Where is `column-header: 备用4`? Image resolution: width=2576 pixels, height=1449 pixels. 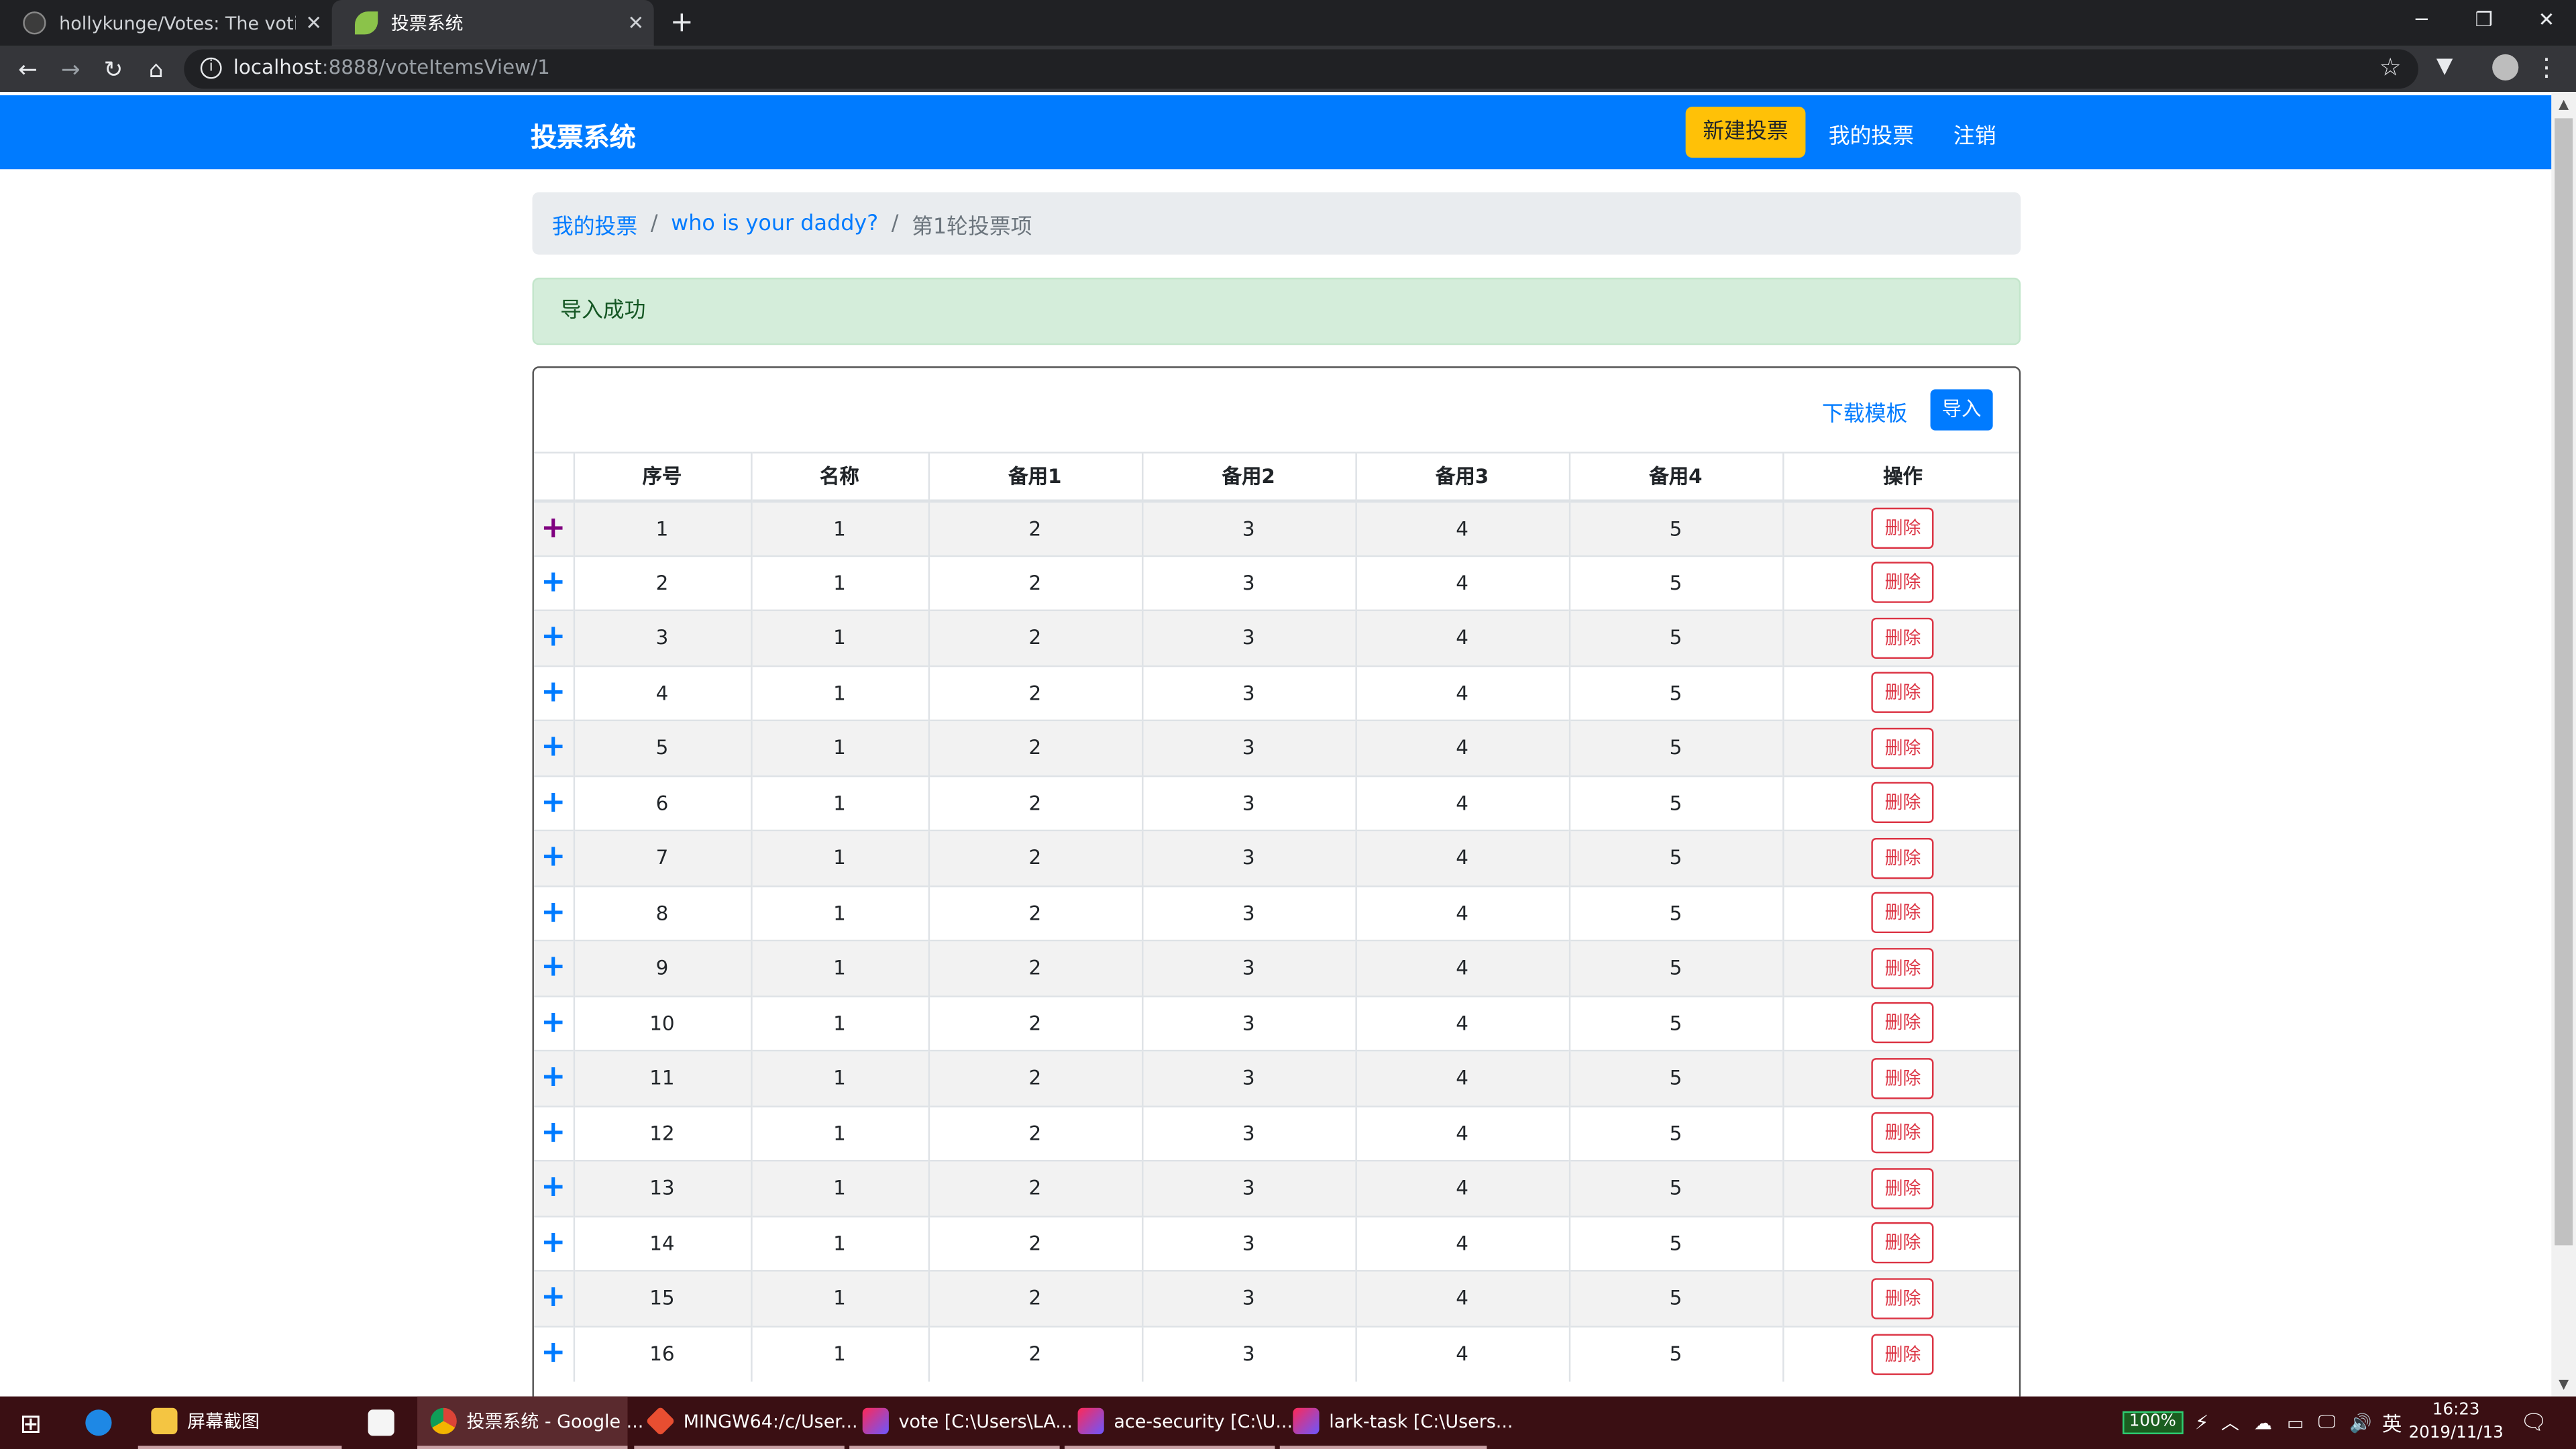
column-header: 备用4 is located at coordinates (1675, 476).